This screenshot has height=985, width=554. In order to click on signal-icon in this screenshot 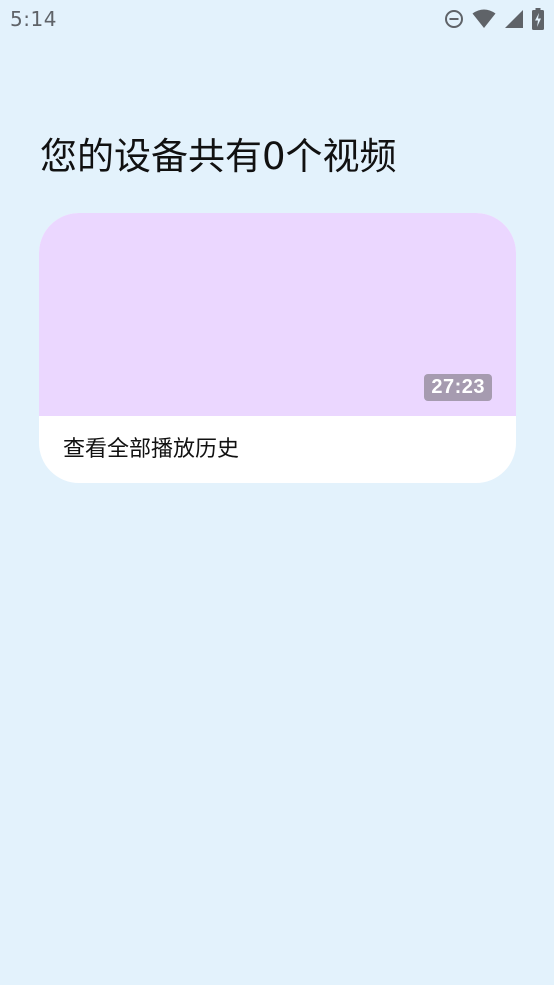, I will do `click(514, 19)`.